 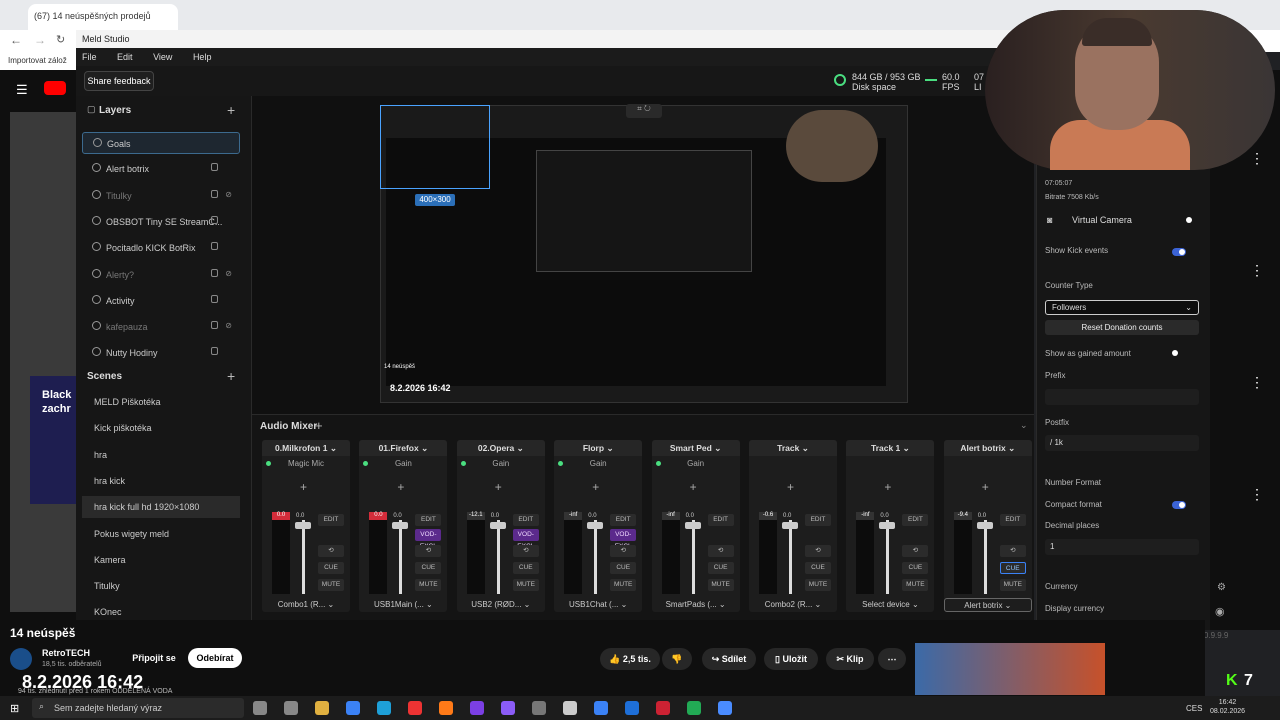 I want to click on layer-selection-box, so click(x=435, y=147).